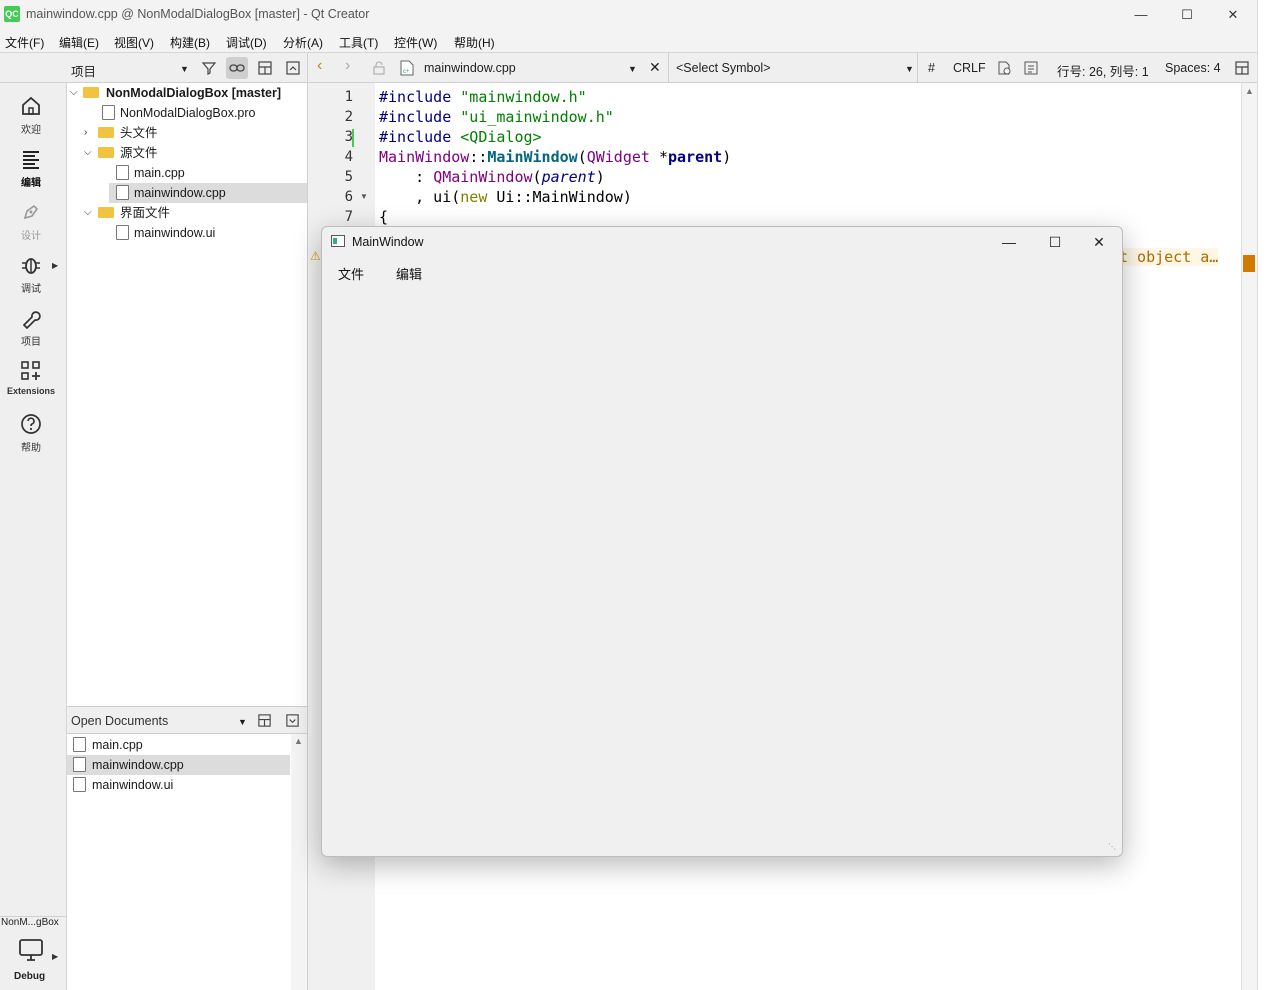  I want to click on current-file-selector: mainwindow.cpp, so click(470, 68).